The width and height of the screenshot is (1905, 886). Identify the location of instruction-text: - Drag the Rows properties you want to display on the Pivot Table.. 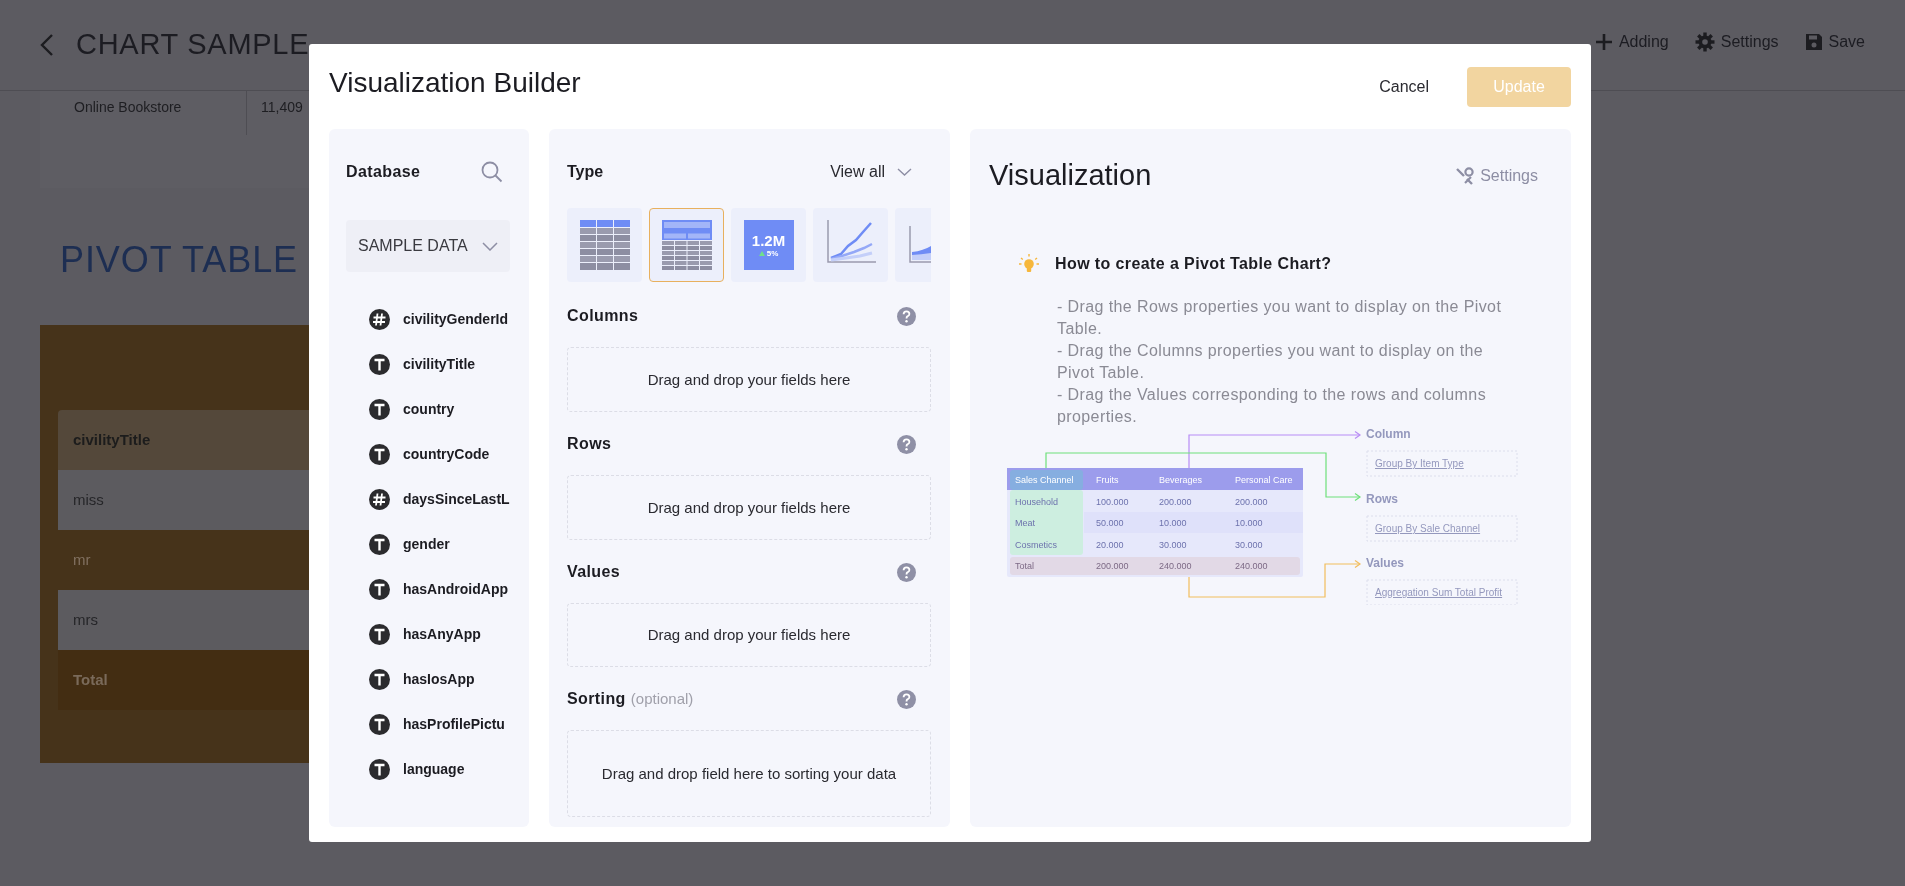
(1280, 318).